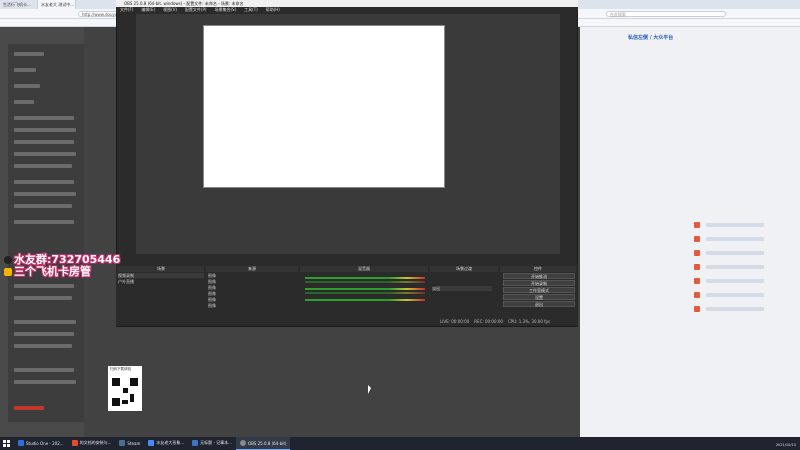 The height and width of the screenshot is (450, 800). I want to click on start-streaming-button: 开始推流, so click(539, 276).